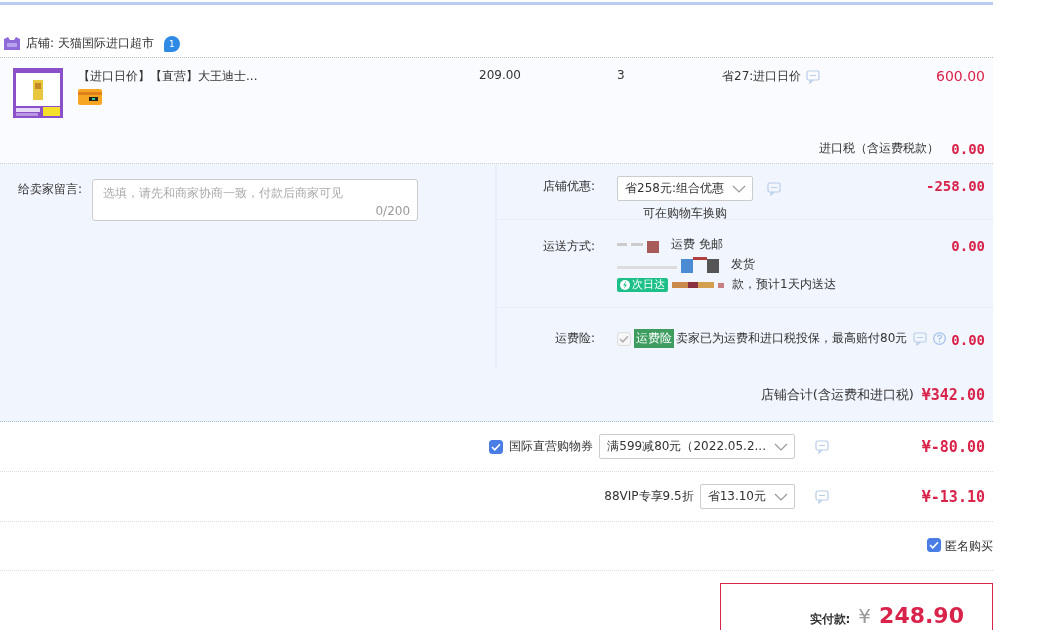 The width and height of the screenshot is (1048, 630). I want to click on promo-text: 省27:进口日价, so click(762, 76).